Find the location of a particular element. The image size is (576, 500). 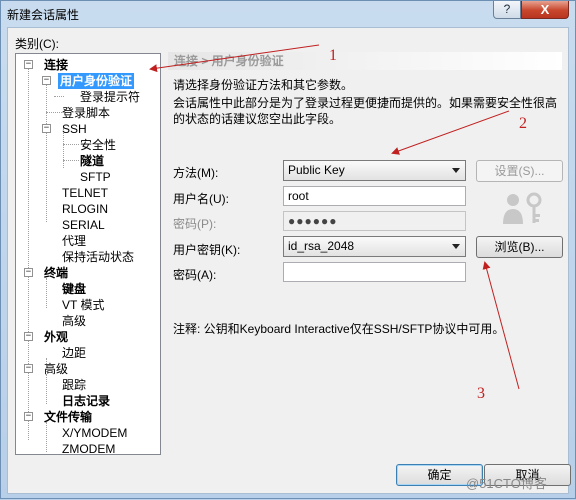

annotation-number-3: 3 is located at coordinates (481, 393).